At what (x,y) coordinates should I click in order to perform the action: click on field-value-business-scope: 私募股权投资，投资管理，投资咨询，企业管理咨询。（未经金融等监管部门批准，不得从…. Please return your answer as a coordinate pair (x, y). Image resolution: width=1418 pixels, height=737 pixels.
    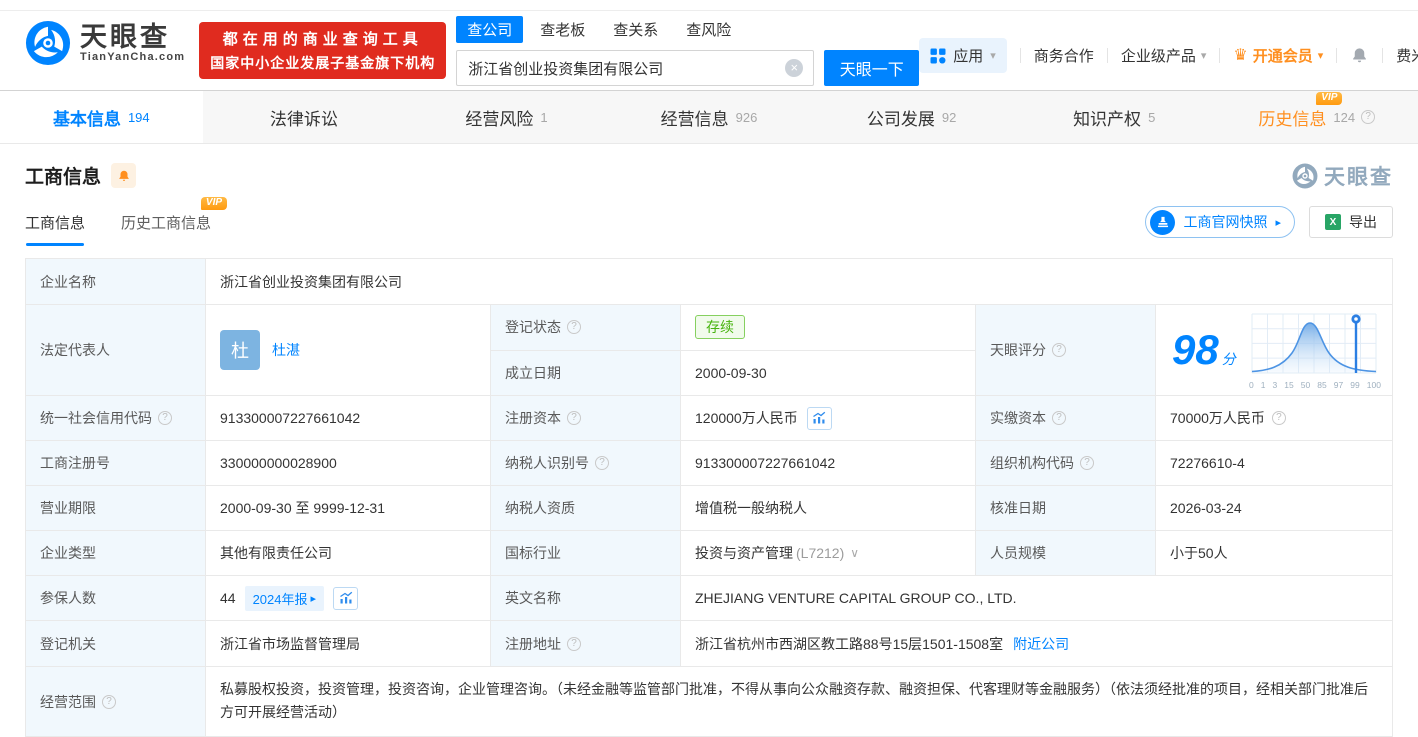
    Looking at the image, I should click on (794, 700).